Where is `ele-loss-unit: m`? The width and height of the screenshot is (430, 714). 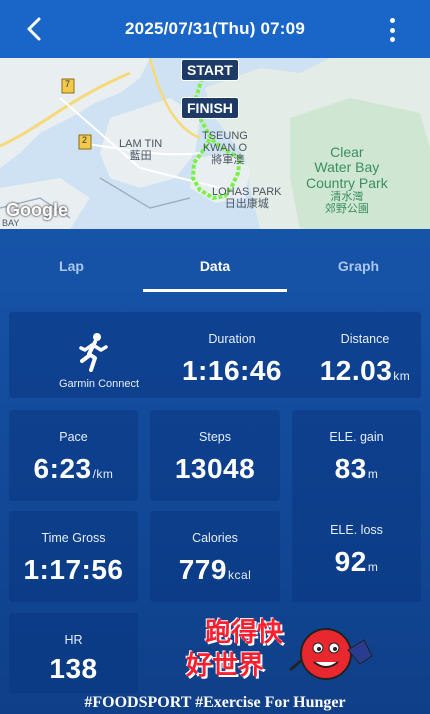 ele-loss-unit: m is located at coordinates (373, 567).